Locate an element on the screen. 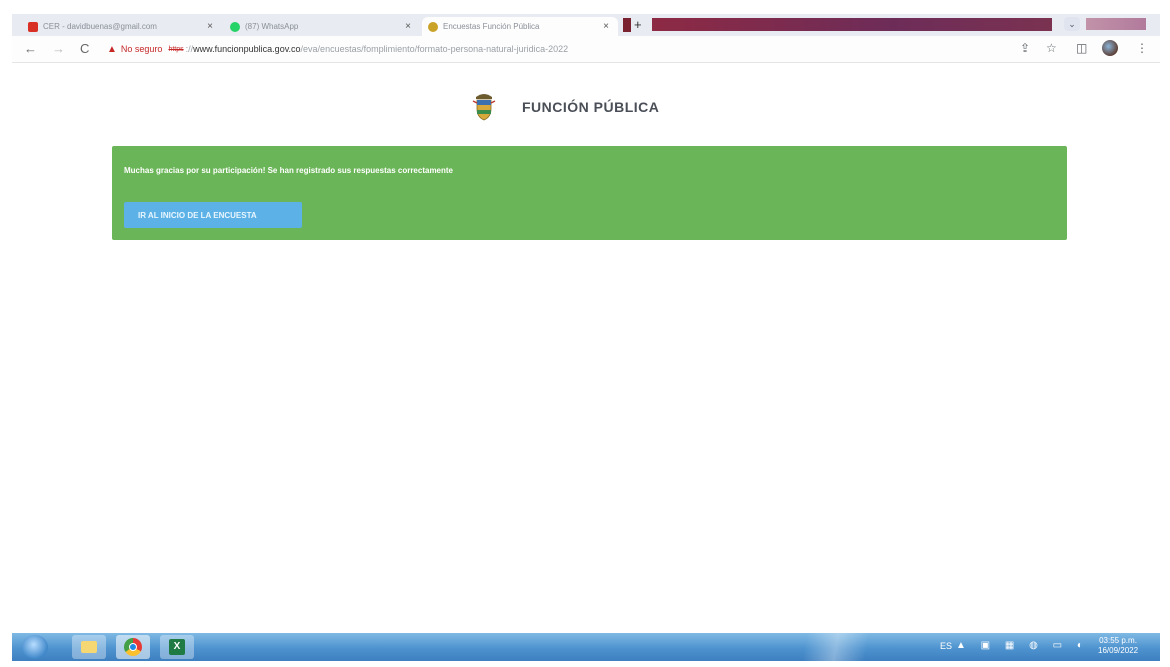 Image resolution: width=1170 pixels, height=667 pixels. shield-crest-icon is located at coordinates (433, 26).